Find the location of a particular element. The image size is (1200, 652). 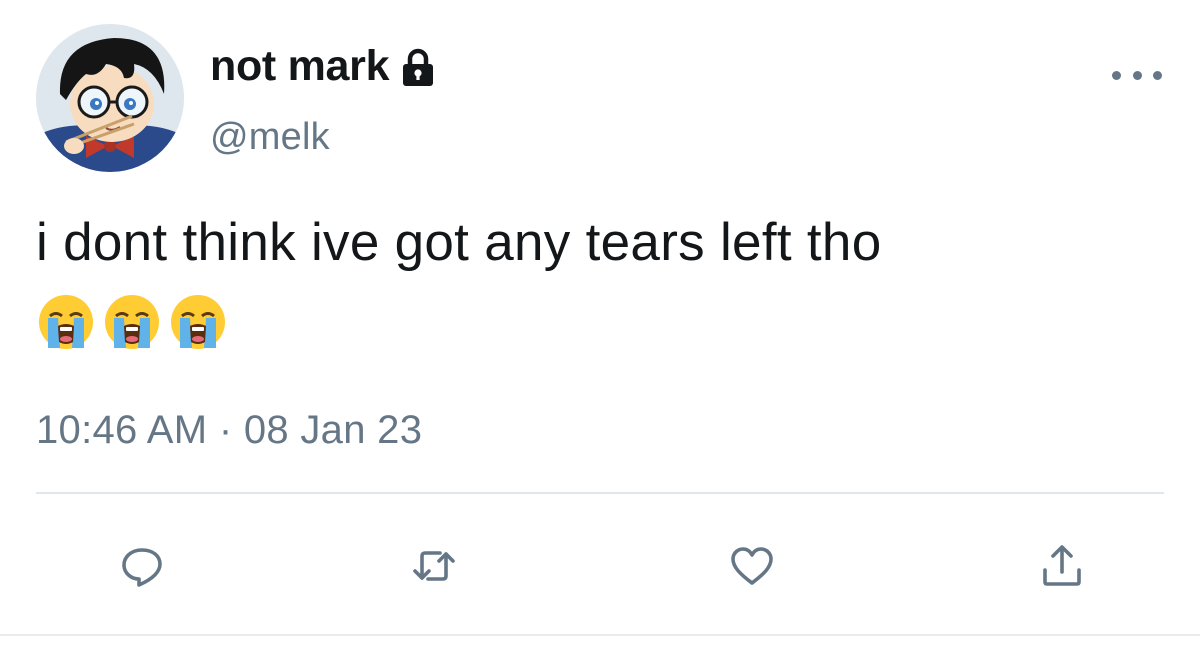

share-icon is located at coordinates (1062, 565).